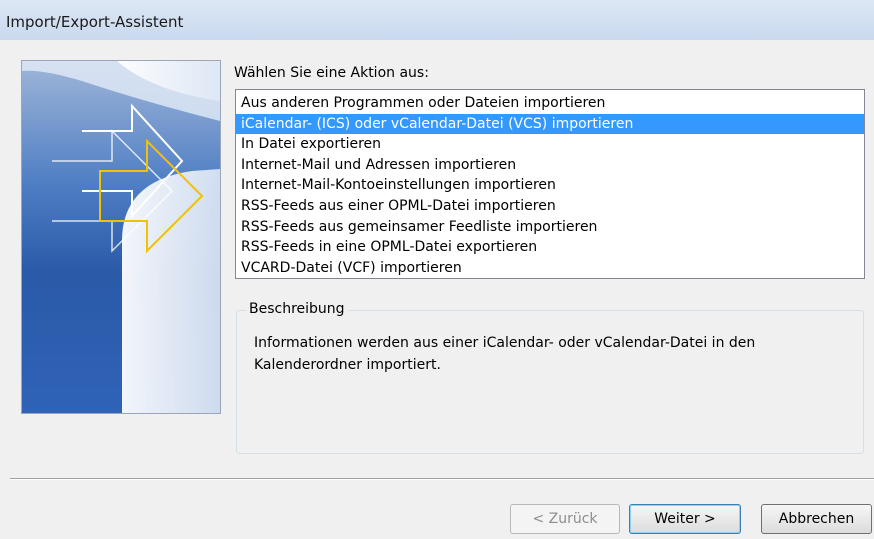 Image resolution: width=874 pixels, height=539 pixels. What do you see at coordinates (685, 519) in the screenshot?
I see `next-button: Weiter >` at bounding box center [685, 519].